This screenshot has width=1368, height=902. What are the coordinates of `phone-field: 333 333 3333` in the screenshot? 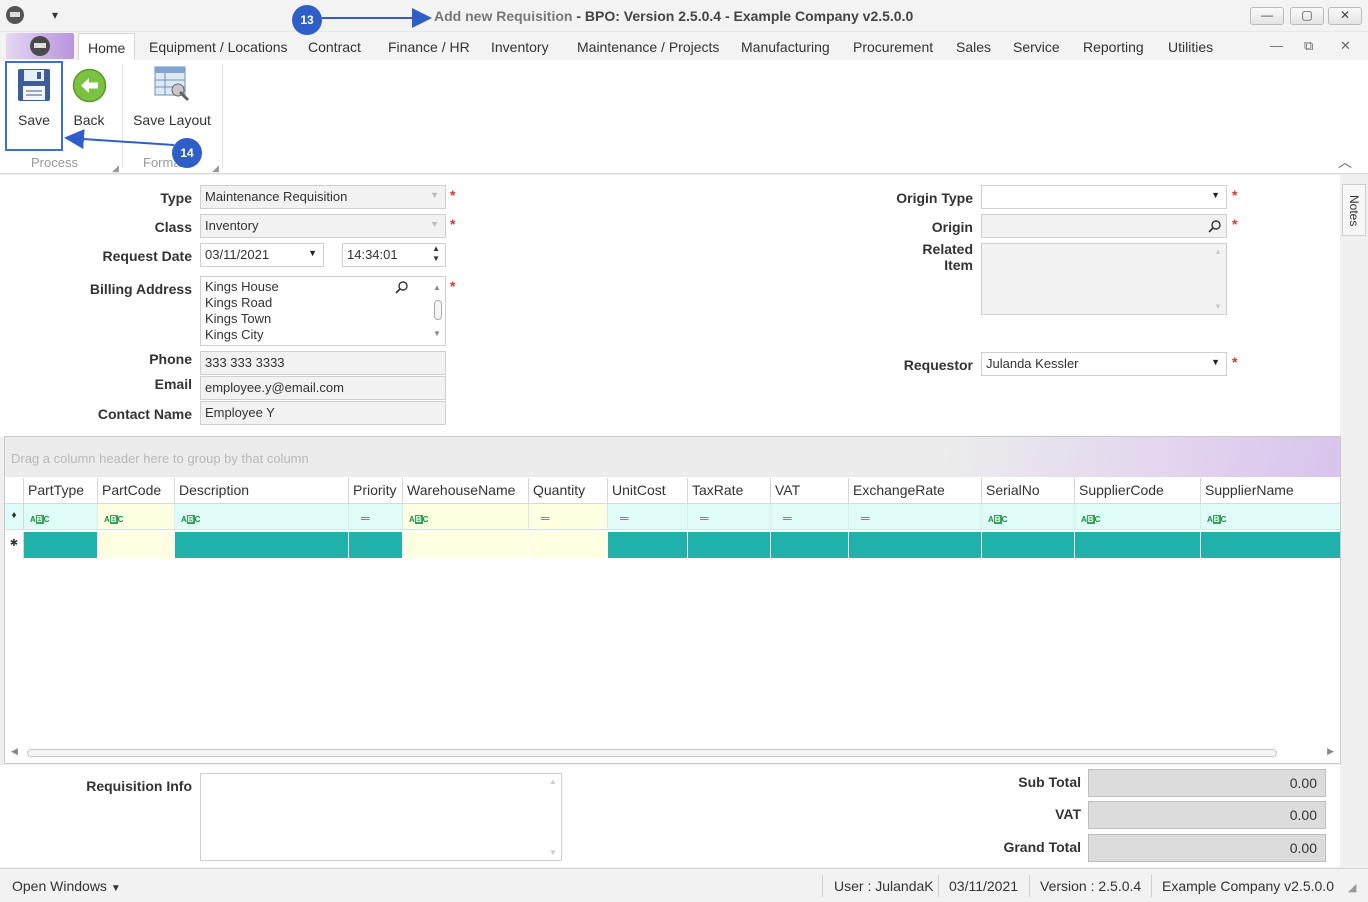 It's located at (323, 363).